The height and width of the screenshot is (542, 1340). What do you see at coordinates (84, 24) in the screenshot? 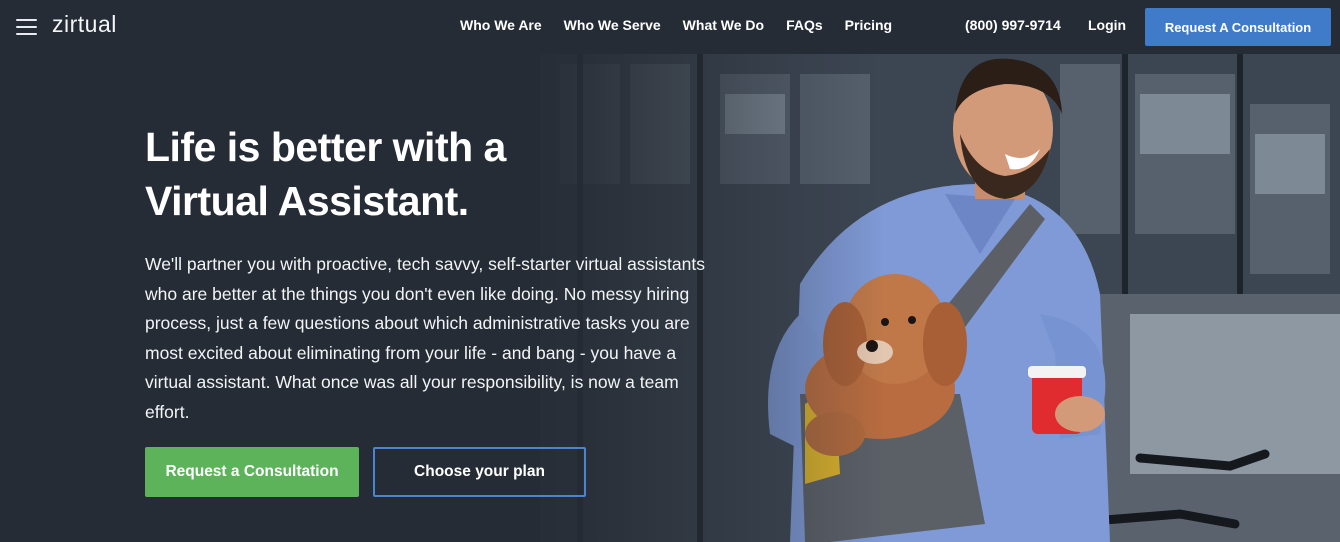
I see `zirtual-logo: zirtual` at bounding box center [84, 24].